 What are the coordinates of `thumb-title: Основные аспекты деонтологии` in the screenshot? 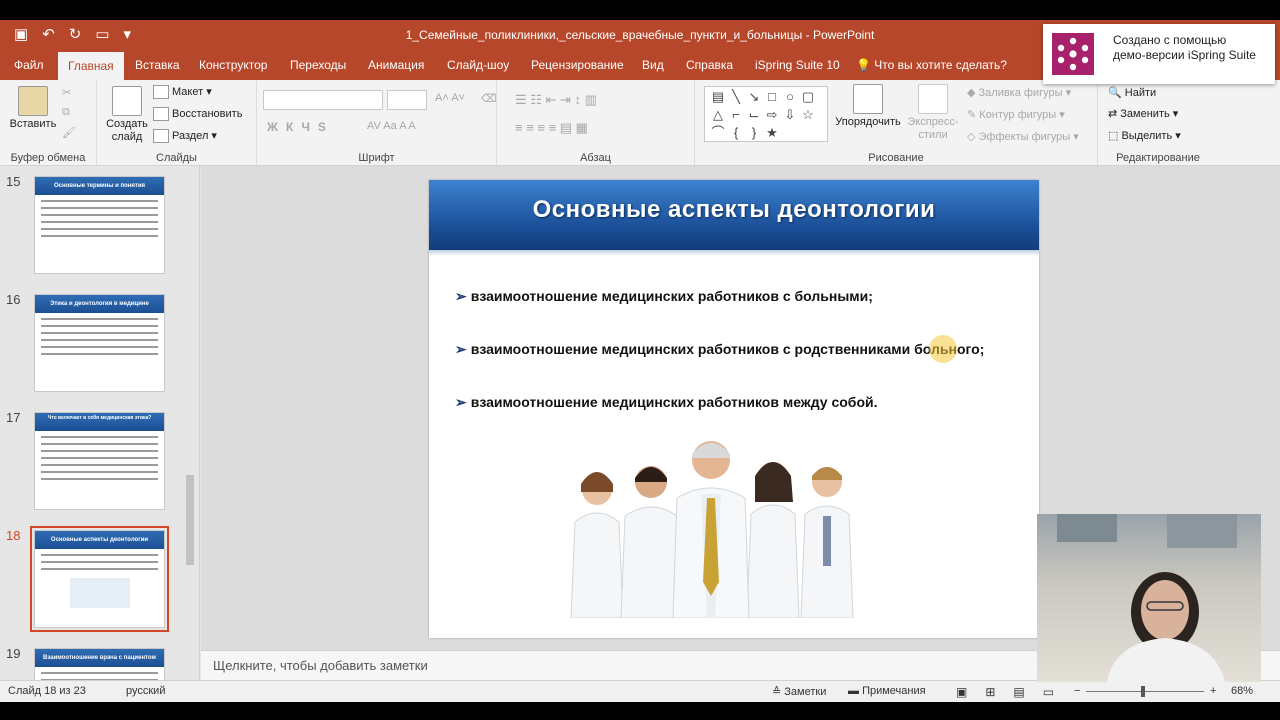 It's located at (99, 540).